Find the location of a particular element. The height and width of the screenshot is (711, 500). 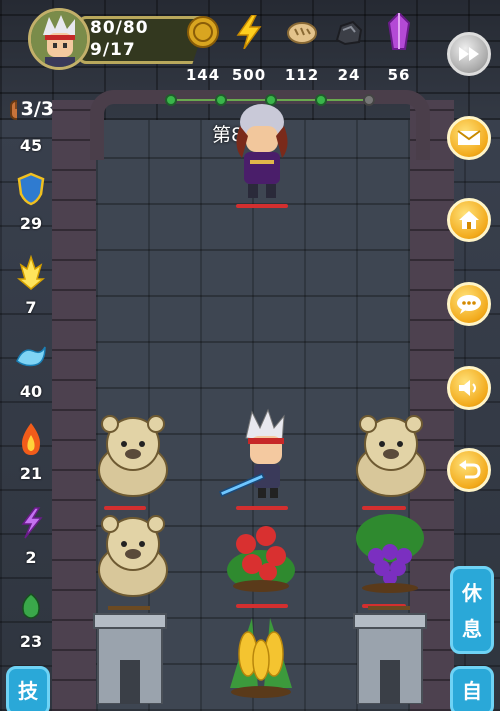

resource-ore: 24 is located at coordinates (349, 48).